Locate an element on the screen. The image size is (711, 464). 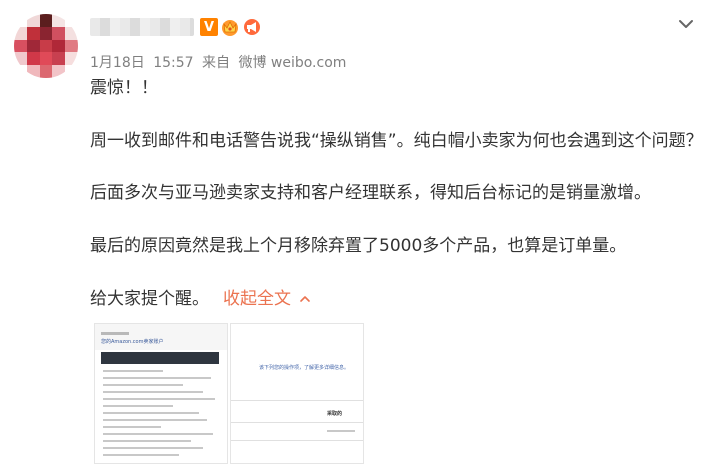
collapse-button: 收起全文 is located at coordinates (267, 299).